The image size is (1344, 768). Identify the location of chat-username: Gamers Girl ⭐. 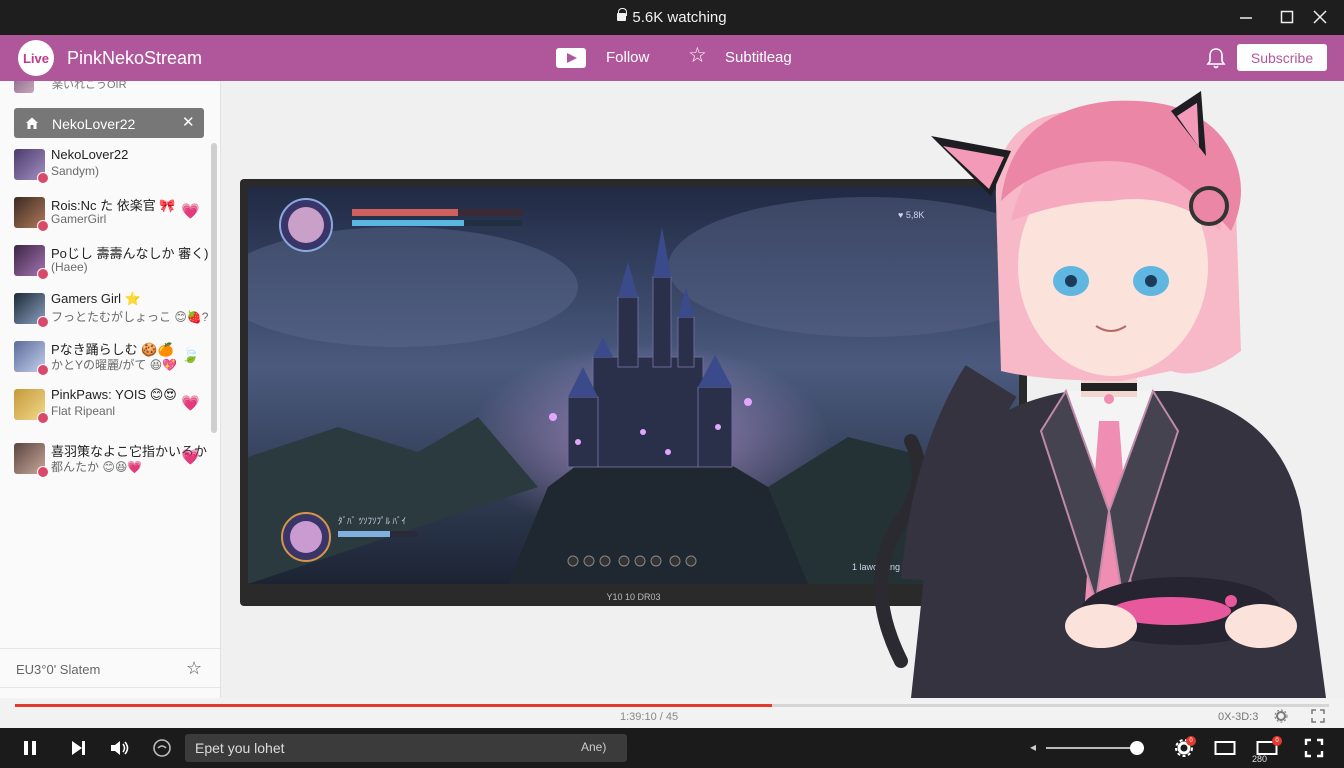
(96, 298).